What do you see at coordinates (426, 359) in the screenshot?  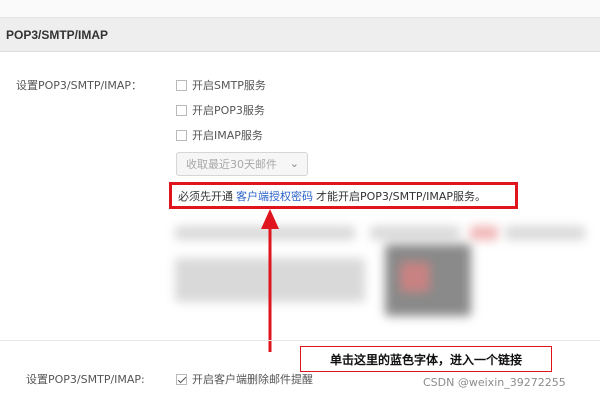 I see `annotation-callout: 单击这里的蓝色字体，进入一个链接` at bounding box center [426, 359].